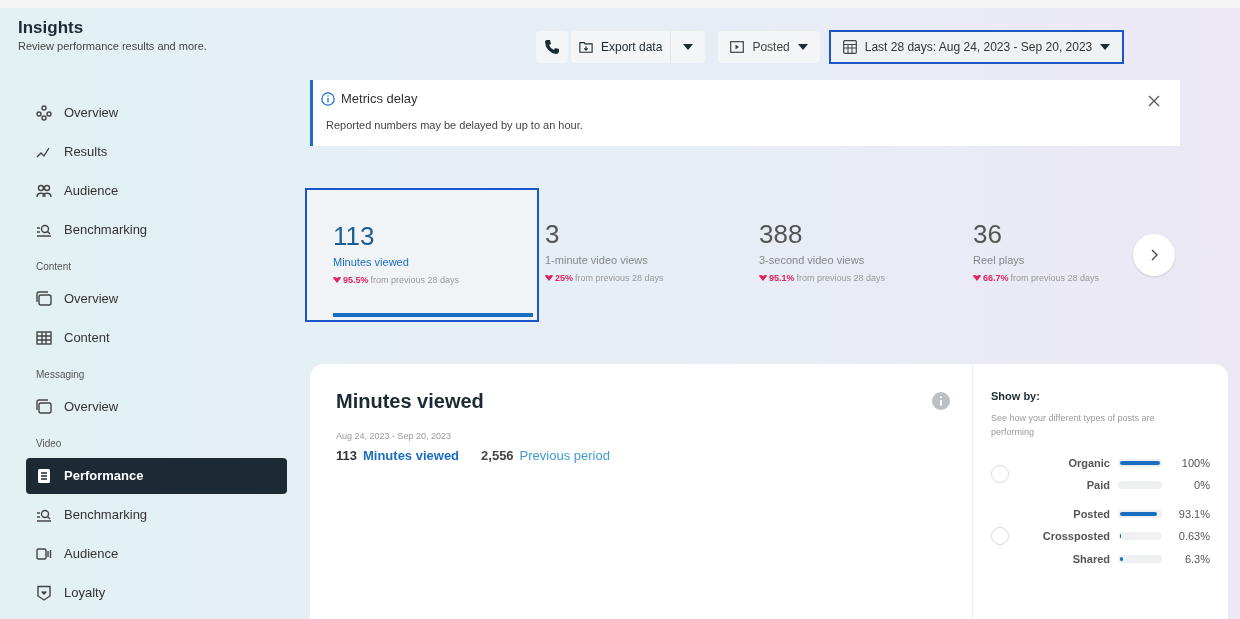 Image resolution: width=1240 pixels, height=619 pixels. Describe the element at coordinates (769, 47) in the screenshot. I see `posted-dropdown: Posted` at that location.